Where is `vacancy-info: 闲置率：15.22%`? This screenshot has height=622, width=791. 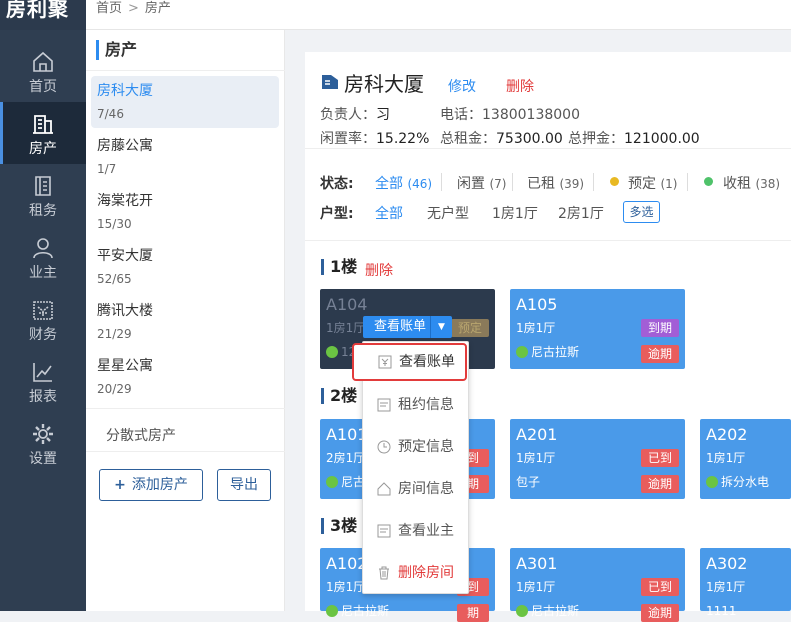
vacancy-info: 闲置率：15.22% is located at coordinates (374, 138).